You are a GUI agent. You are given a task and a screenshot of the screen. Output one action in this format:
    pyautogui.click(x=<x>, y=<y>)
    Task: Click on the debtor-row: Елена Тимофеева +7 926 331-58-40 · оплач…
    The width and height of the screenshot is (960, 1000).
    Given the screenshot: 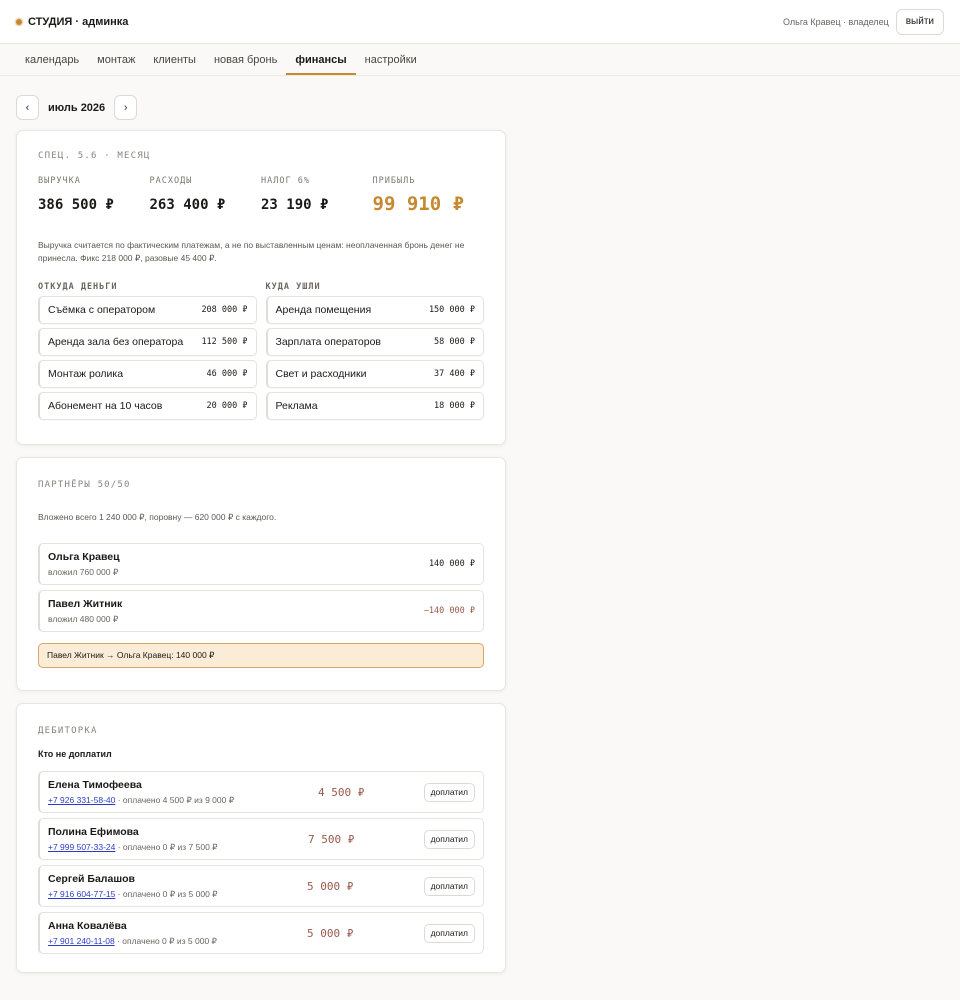 What is the action you would take?
    pyautogui.click(x=261, y=792)
    